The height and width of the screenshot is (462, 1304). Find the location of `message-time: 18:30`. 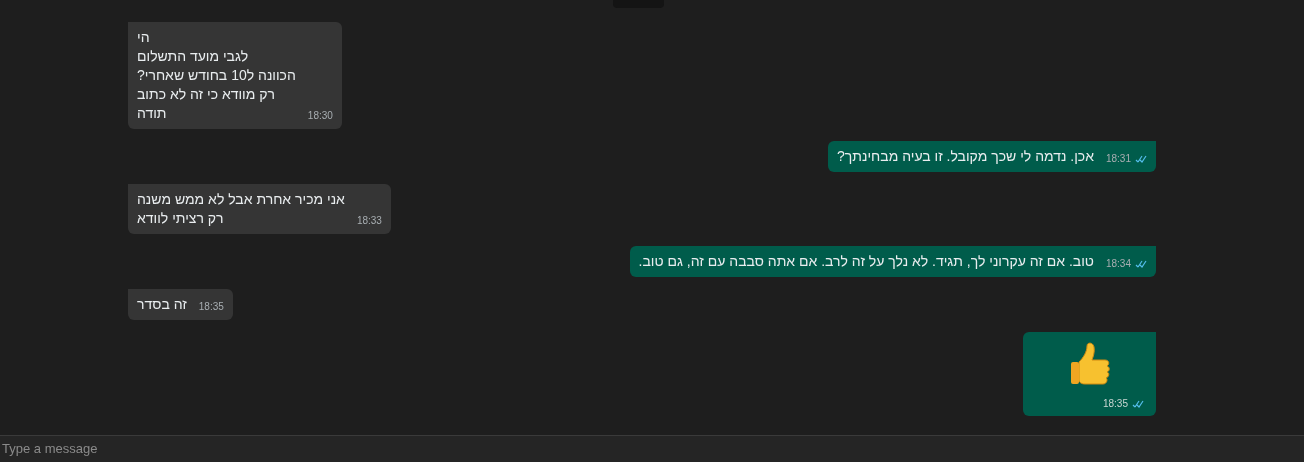

message-time: 18:30 is located at coordinates (320, 116).